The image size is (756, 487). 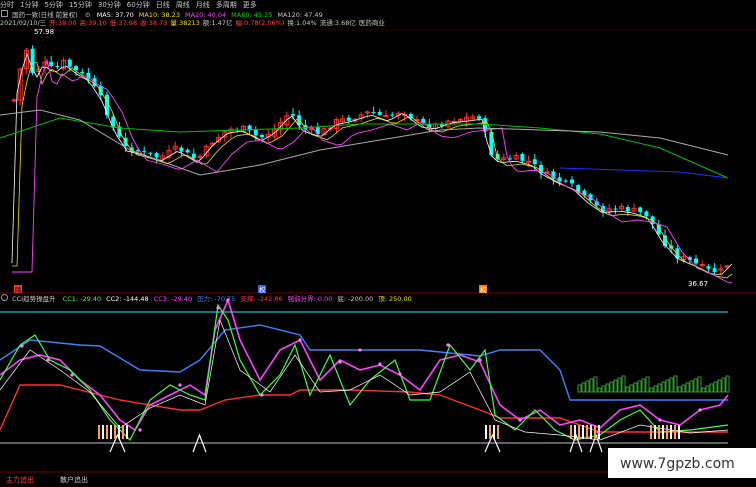 I want to click on ma120-line, so click(x=364, y=142).